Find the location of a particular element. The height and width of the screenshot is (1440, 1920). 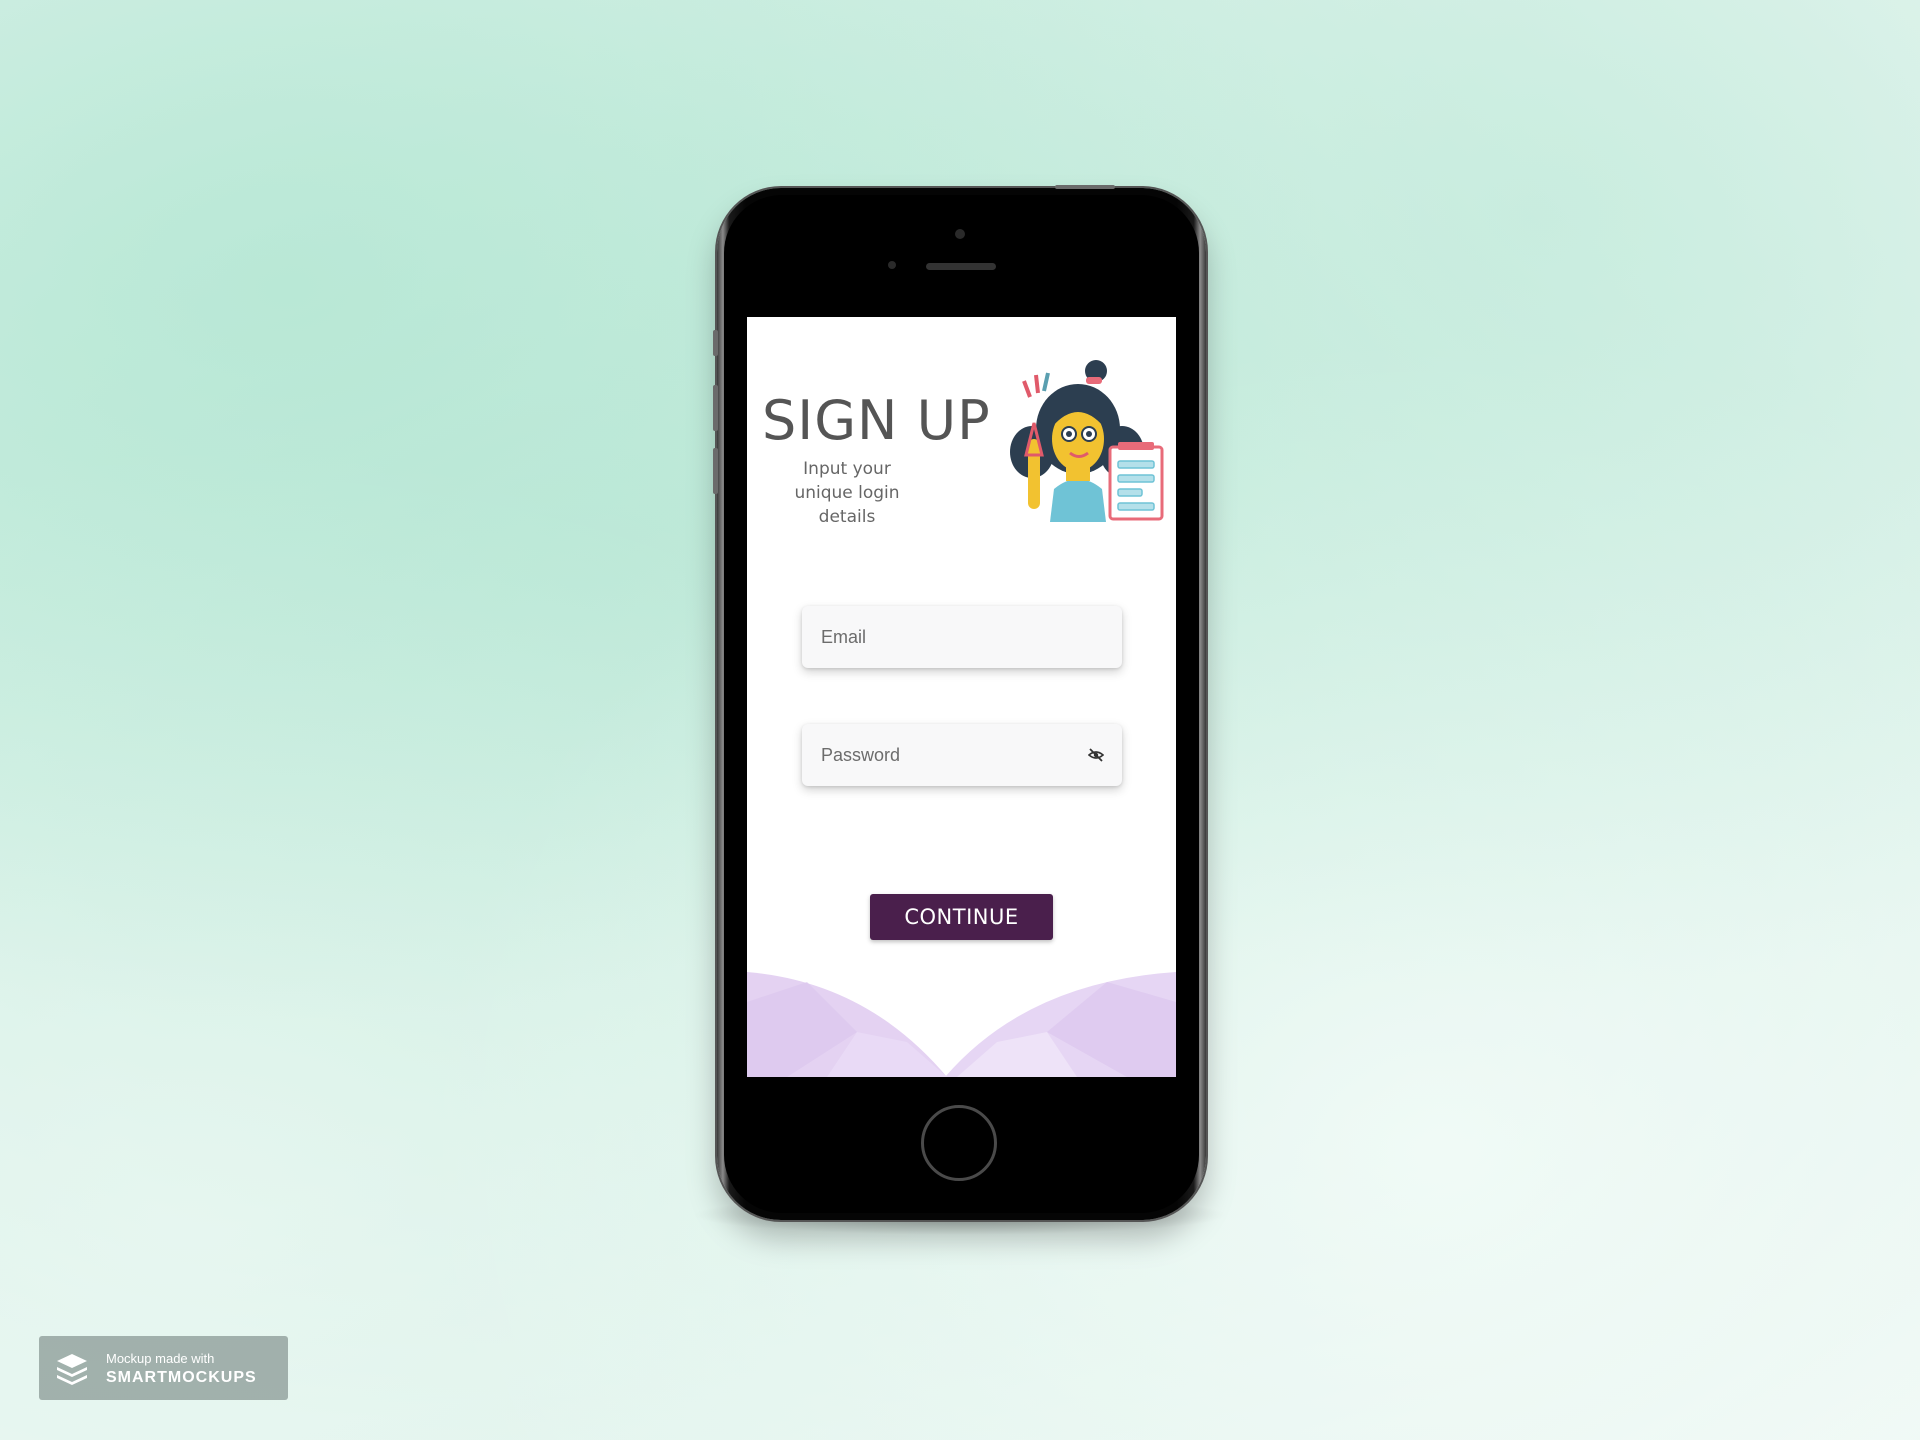

mute-switch is located at coordinates (715, 343).